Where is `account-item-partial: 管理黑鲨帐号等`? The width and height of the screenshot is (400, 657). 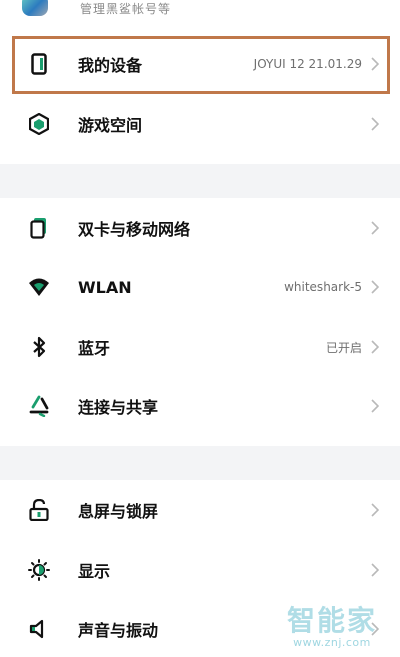 account-item-partial: 管理黑鲨帐号等 is located at coordinates (200, 15).